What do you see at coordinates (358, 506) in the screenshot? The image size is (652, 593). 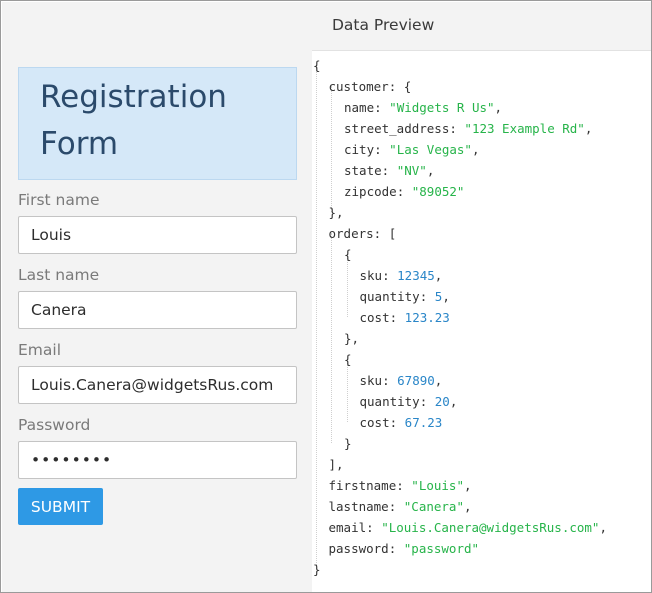 I see `json-key: lastname` at bounding box center [358, 506].